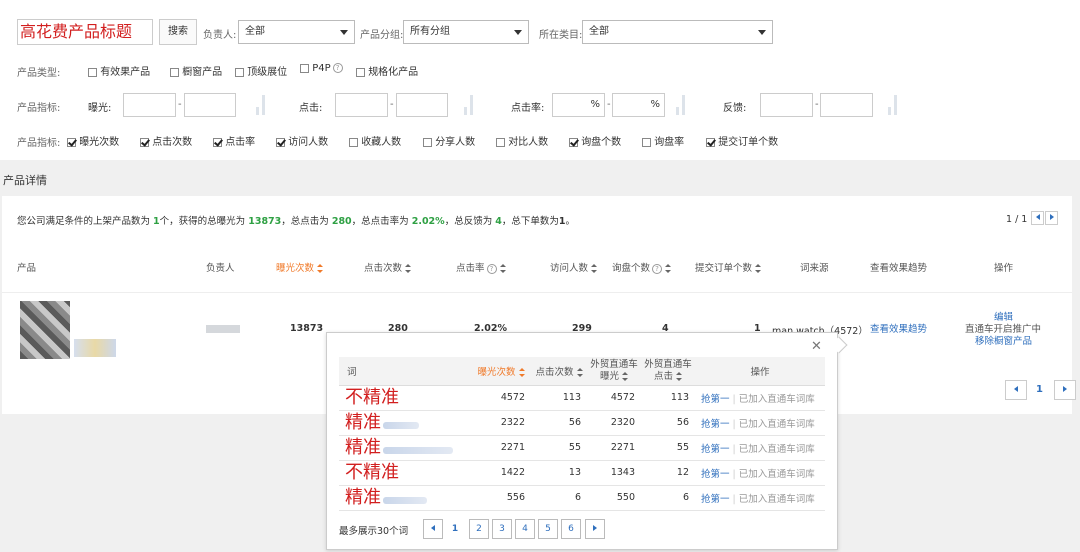 The width and height of the screenshot is (1080, 552). Describe the element at coordinates (305, 221) in the screenshot. I see `summary-part: ，总点击为` at that location.